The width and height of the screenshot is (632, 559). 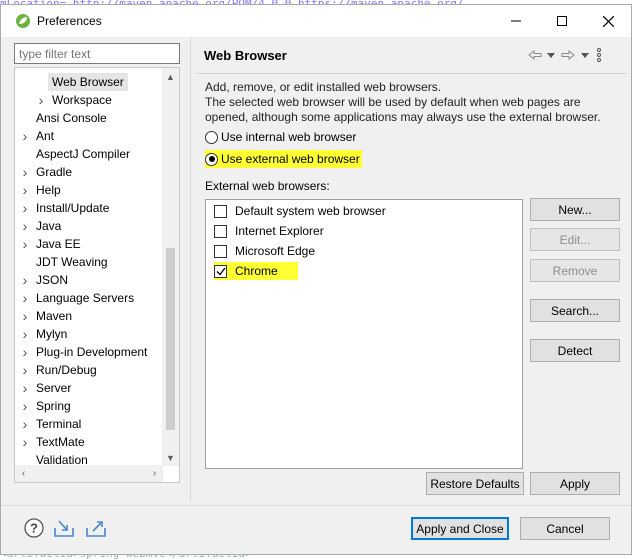 I want to click on tree-item-label: Web Browser, so click(x=88, y=82).